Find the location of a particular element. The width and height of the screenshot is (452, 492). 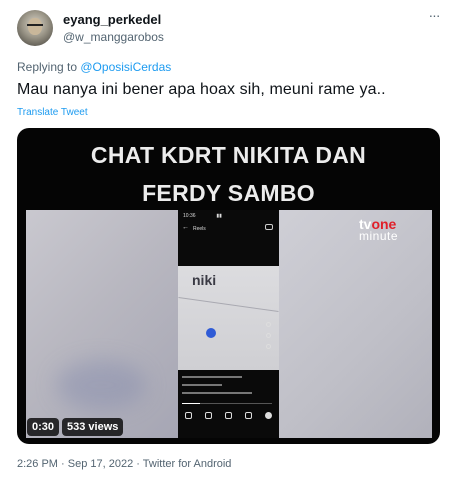

shop-icon is located at coordinates (249, 415).